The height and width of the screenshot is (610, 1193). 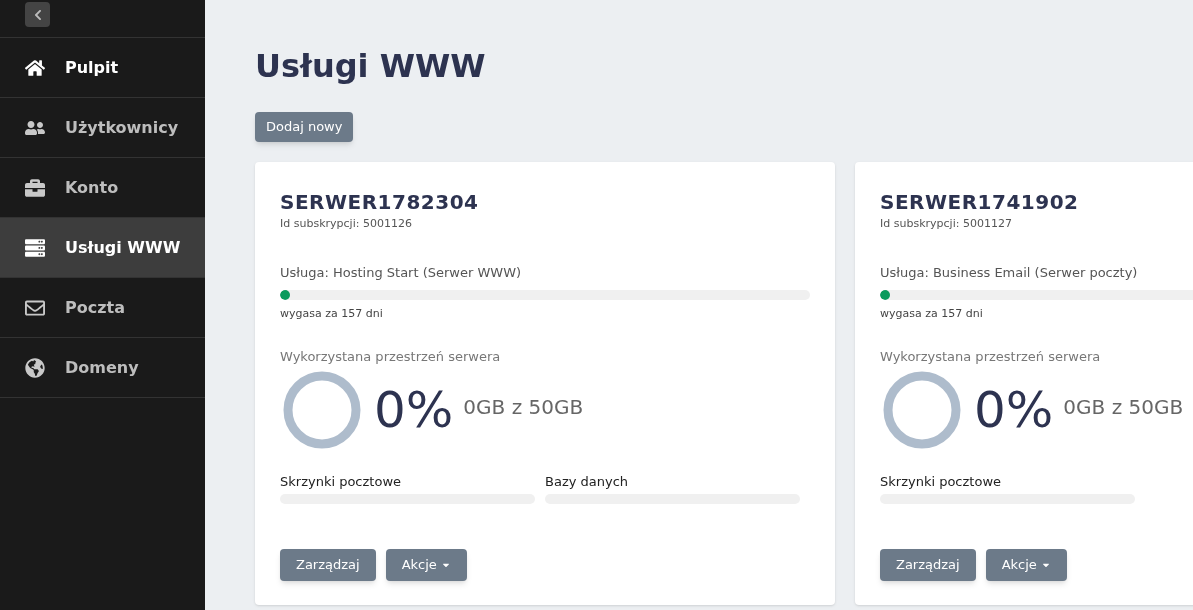 I want to click on sidebar-item: Poczta, so click(x=102, y=308).